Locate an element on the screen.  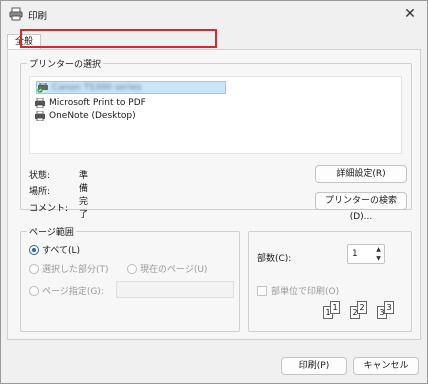
tab-general: 全般 is located at coordinates (24, 42).